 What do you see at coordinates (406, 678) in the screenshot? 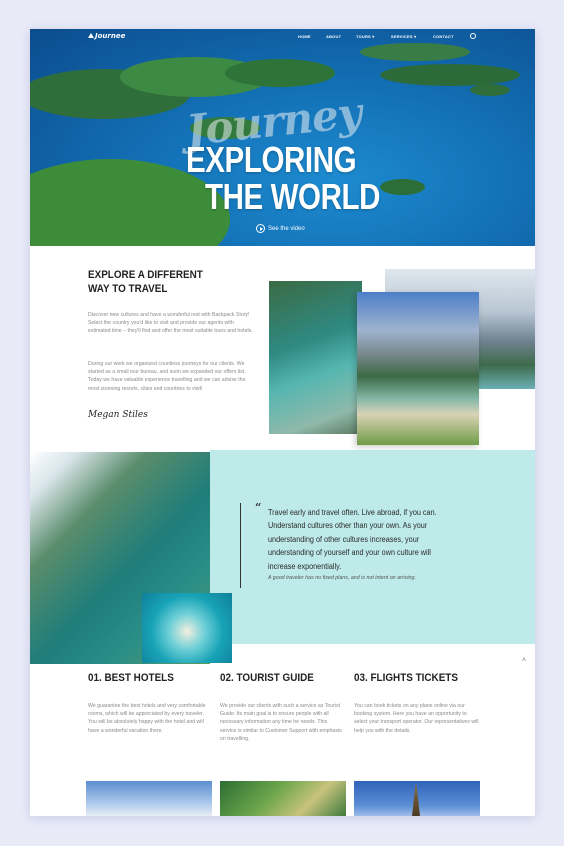
I see `feature-title-flights: 03. FLIGHTS TICKETS` at bounding box center [406, 678].